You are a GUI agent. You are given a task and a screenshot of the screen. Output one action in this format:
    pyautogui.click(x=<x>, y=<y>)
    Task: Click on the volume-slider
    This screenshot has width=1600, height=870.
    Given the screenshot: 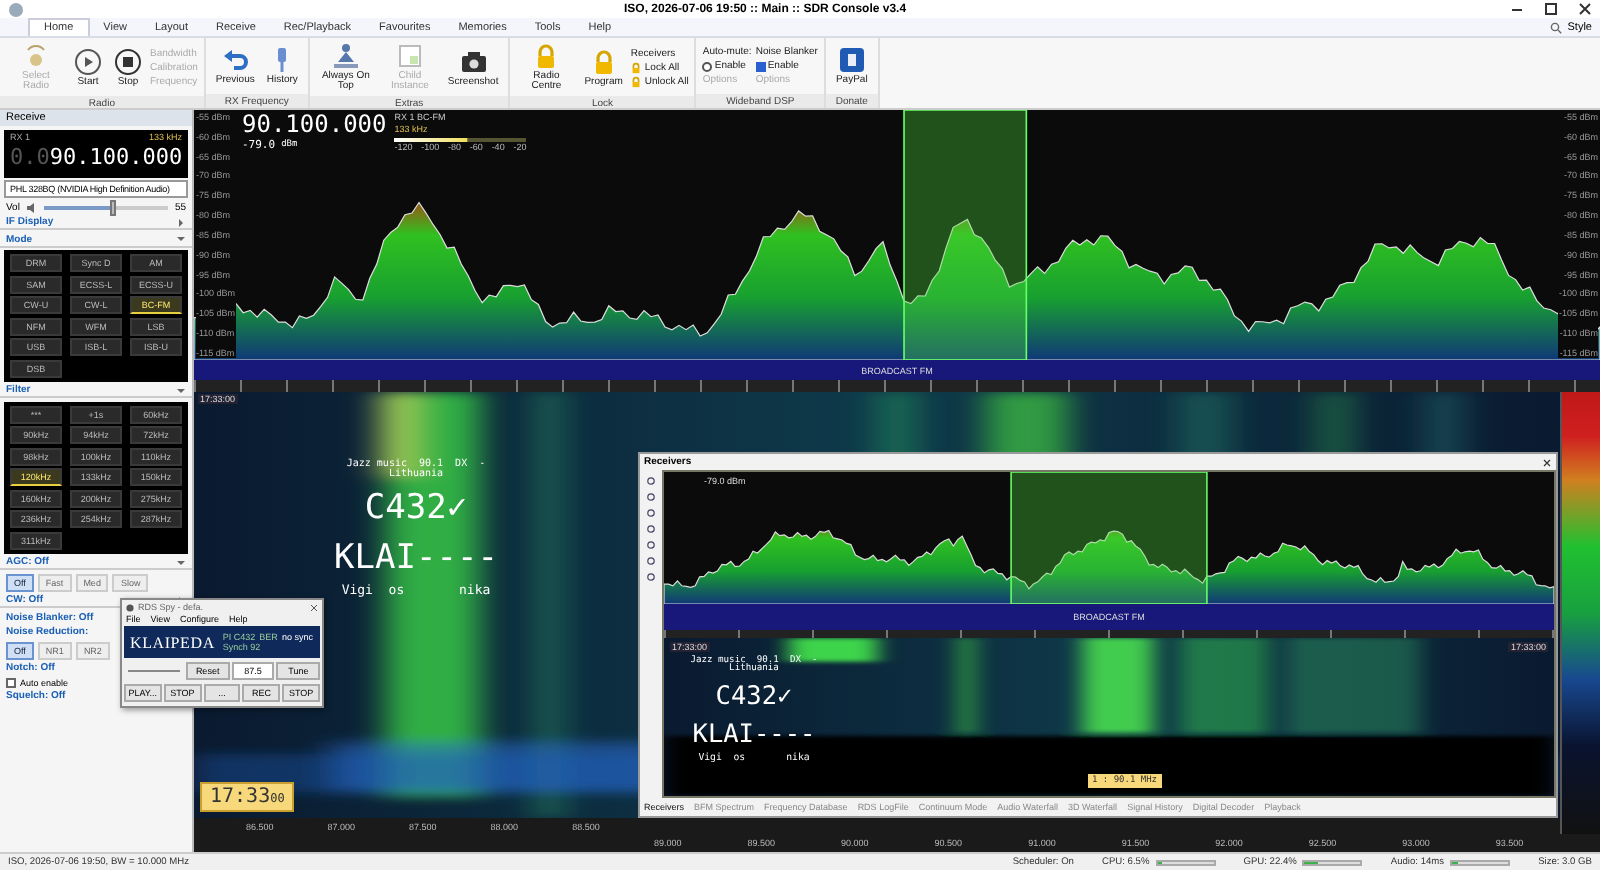 What is the action you would take?
    pyautogui.click(x=112, y=207)
    